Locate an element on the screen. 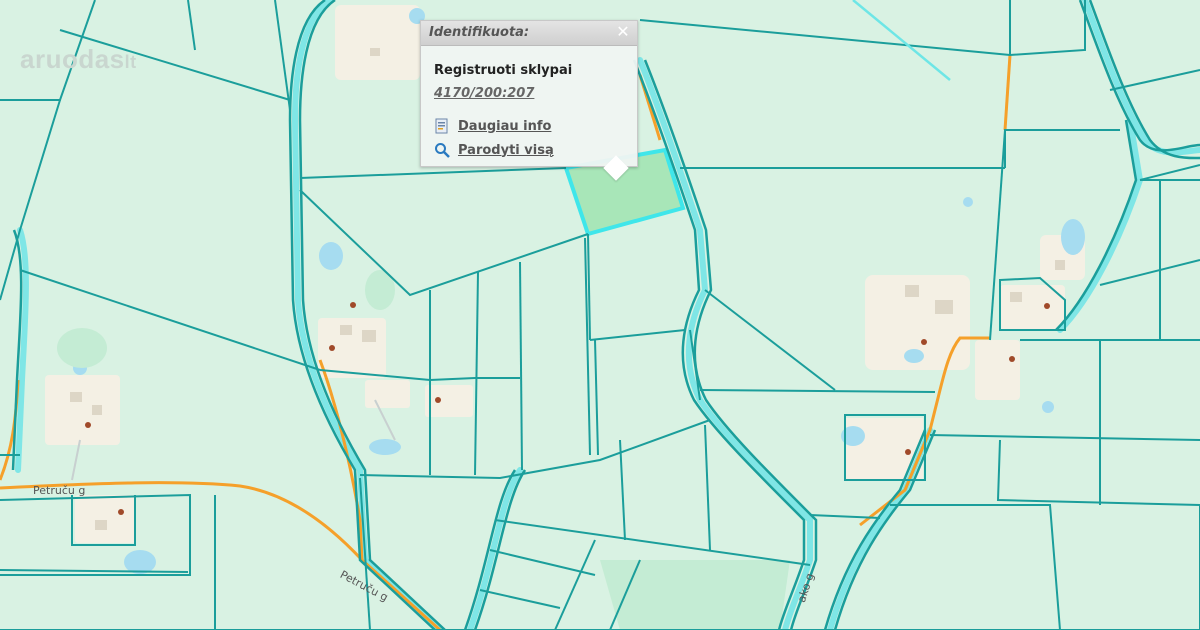 Image resolution: width=1200 pixels, height=630 pixels. magnifier-icon is located at coordinates (442, 150).